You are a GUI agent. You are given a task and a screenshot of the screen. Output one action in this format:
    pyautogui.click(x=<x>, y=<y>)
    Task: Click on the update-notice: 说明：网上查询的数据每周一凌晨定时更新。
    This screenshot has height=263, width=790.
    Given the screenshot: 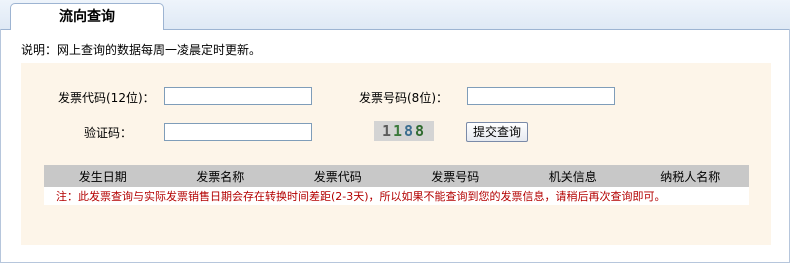 What is the action you would take?
    pyautogui.click(x=141, y=50)
    